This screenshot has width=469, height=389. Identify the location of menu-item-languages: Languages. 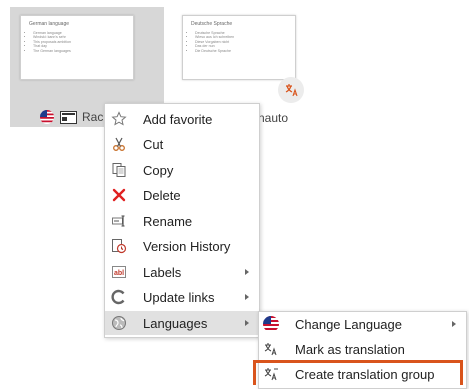
(182, 323).